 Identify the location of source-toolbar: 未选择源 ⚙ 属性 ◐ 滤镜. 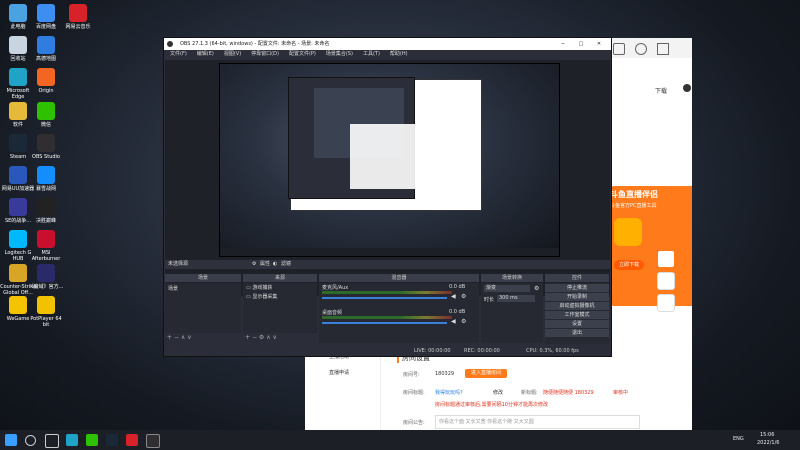
(387, 264).